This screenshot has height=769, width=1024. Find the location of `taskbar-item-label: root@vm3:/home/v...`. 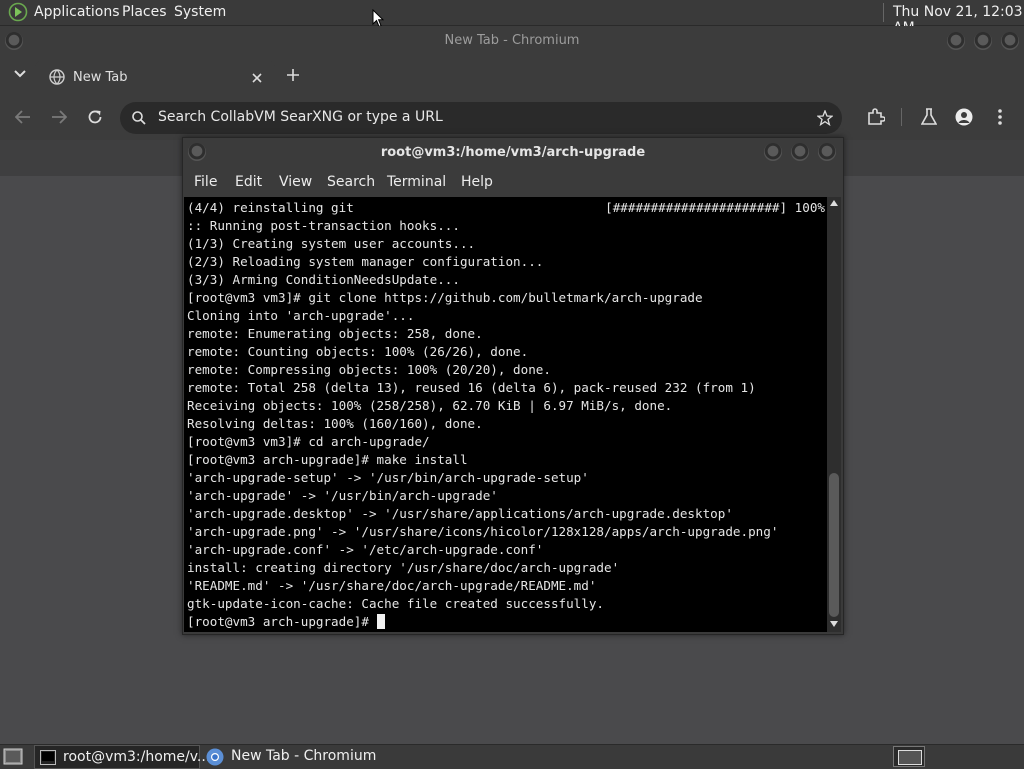

taskbar-item-label: root@vm3:/home/v... is located at coordinates (137, 757).